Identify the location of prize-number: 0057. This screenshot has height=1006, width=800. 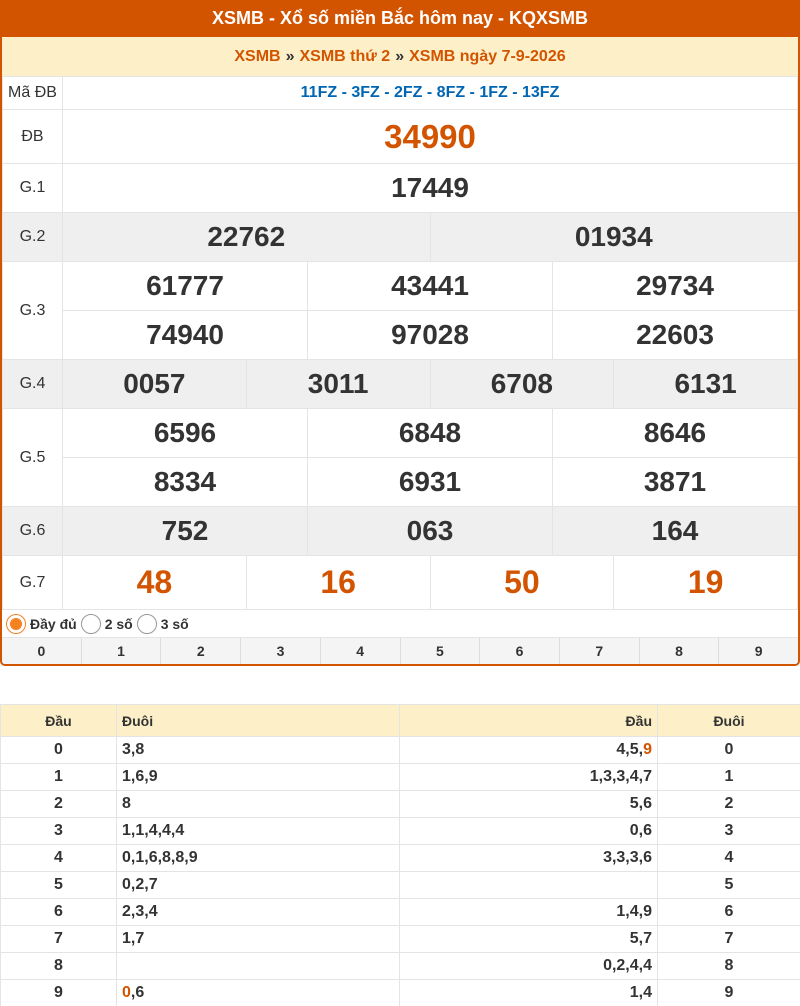
(154, 384).